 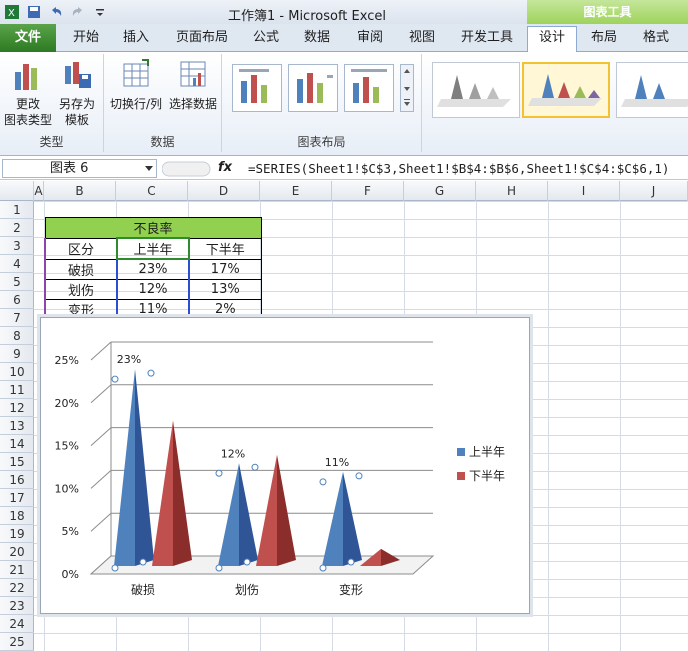 What do you see at coordinates (17, 210) in the screenshot?
I see `row-header-1: 1` at bounding box center [17, 210].